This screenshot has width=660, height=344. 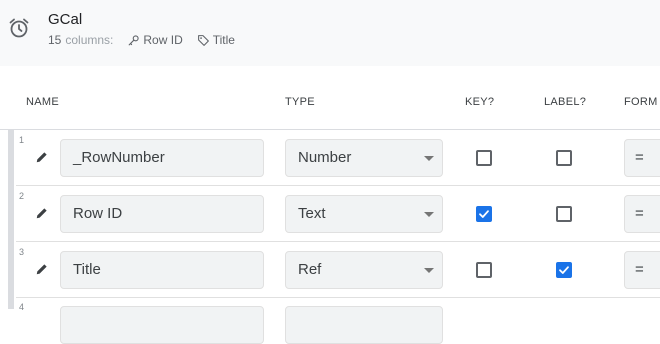 I want to click on column-header-formula: FORM, so click(x=641, y=102).